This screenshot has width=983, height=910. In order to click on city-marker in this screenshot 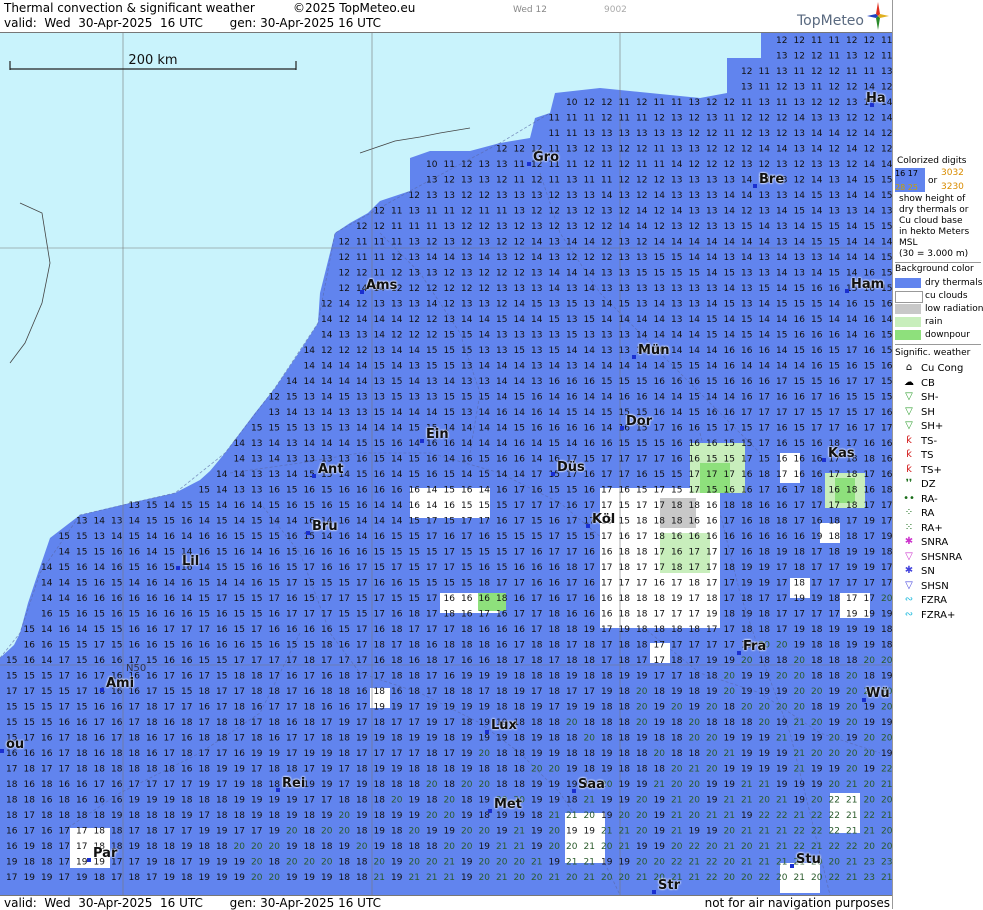, I will do `click(847, 291)`.